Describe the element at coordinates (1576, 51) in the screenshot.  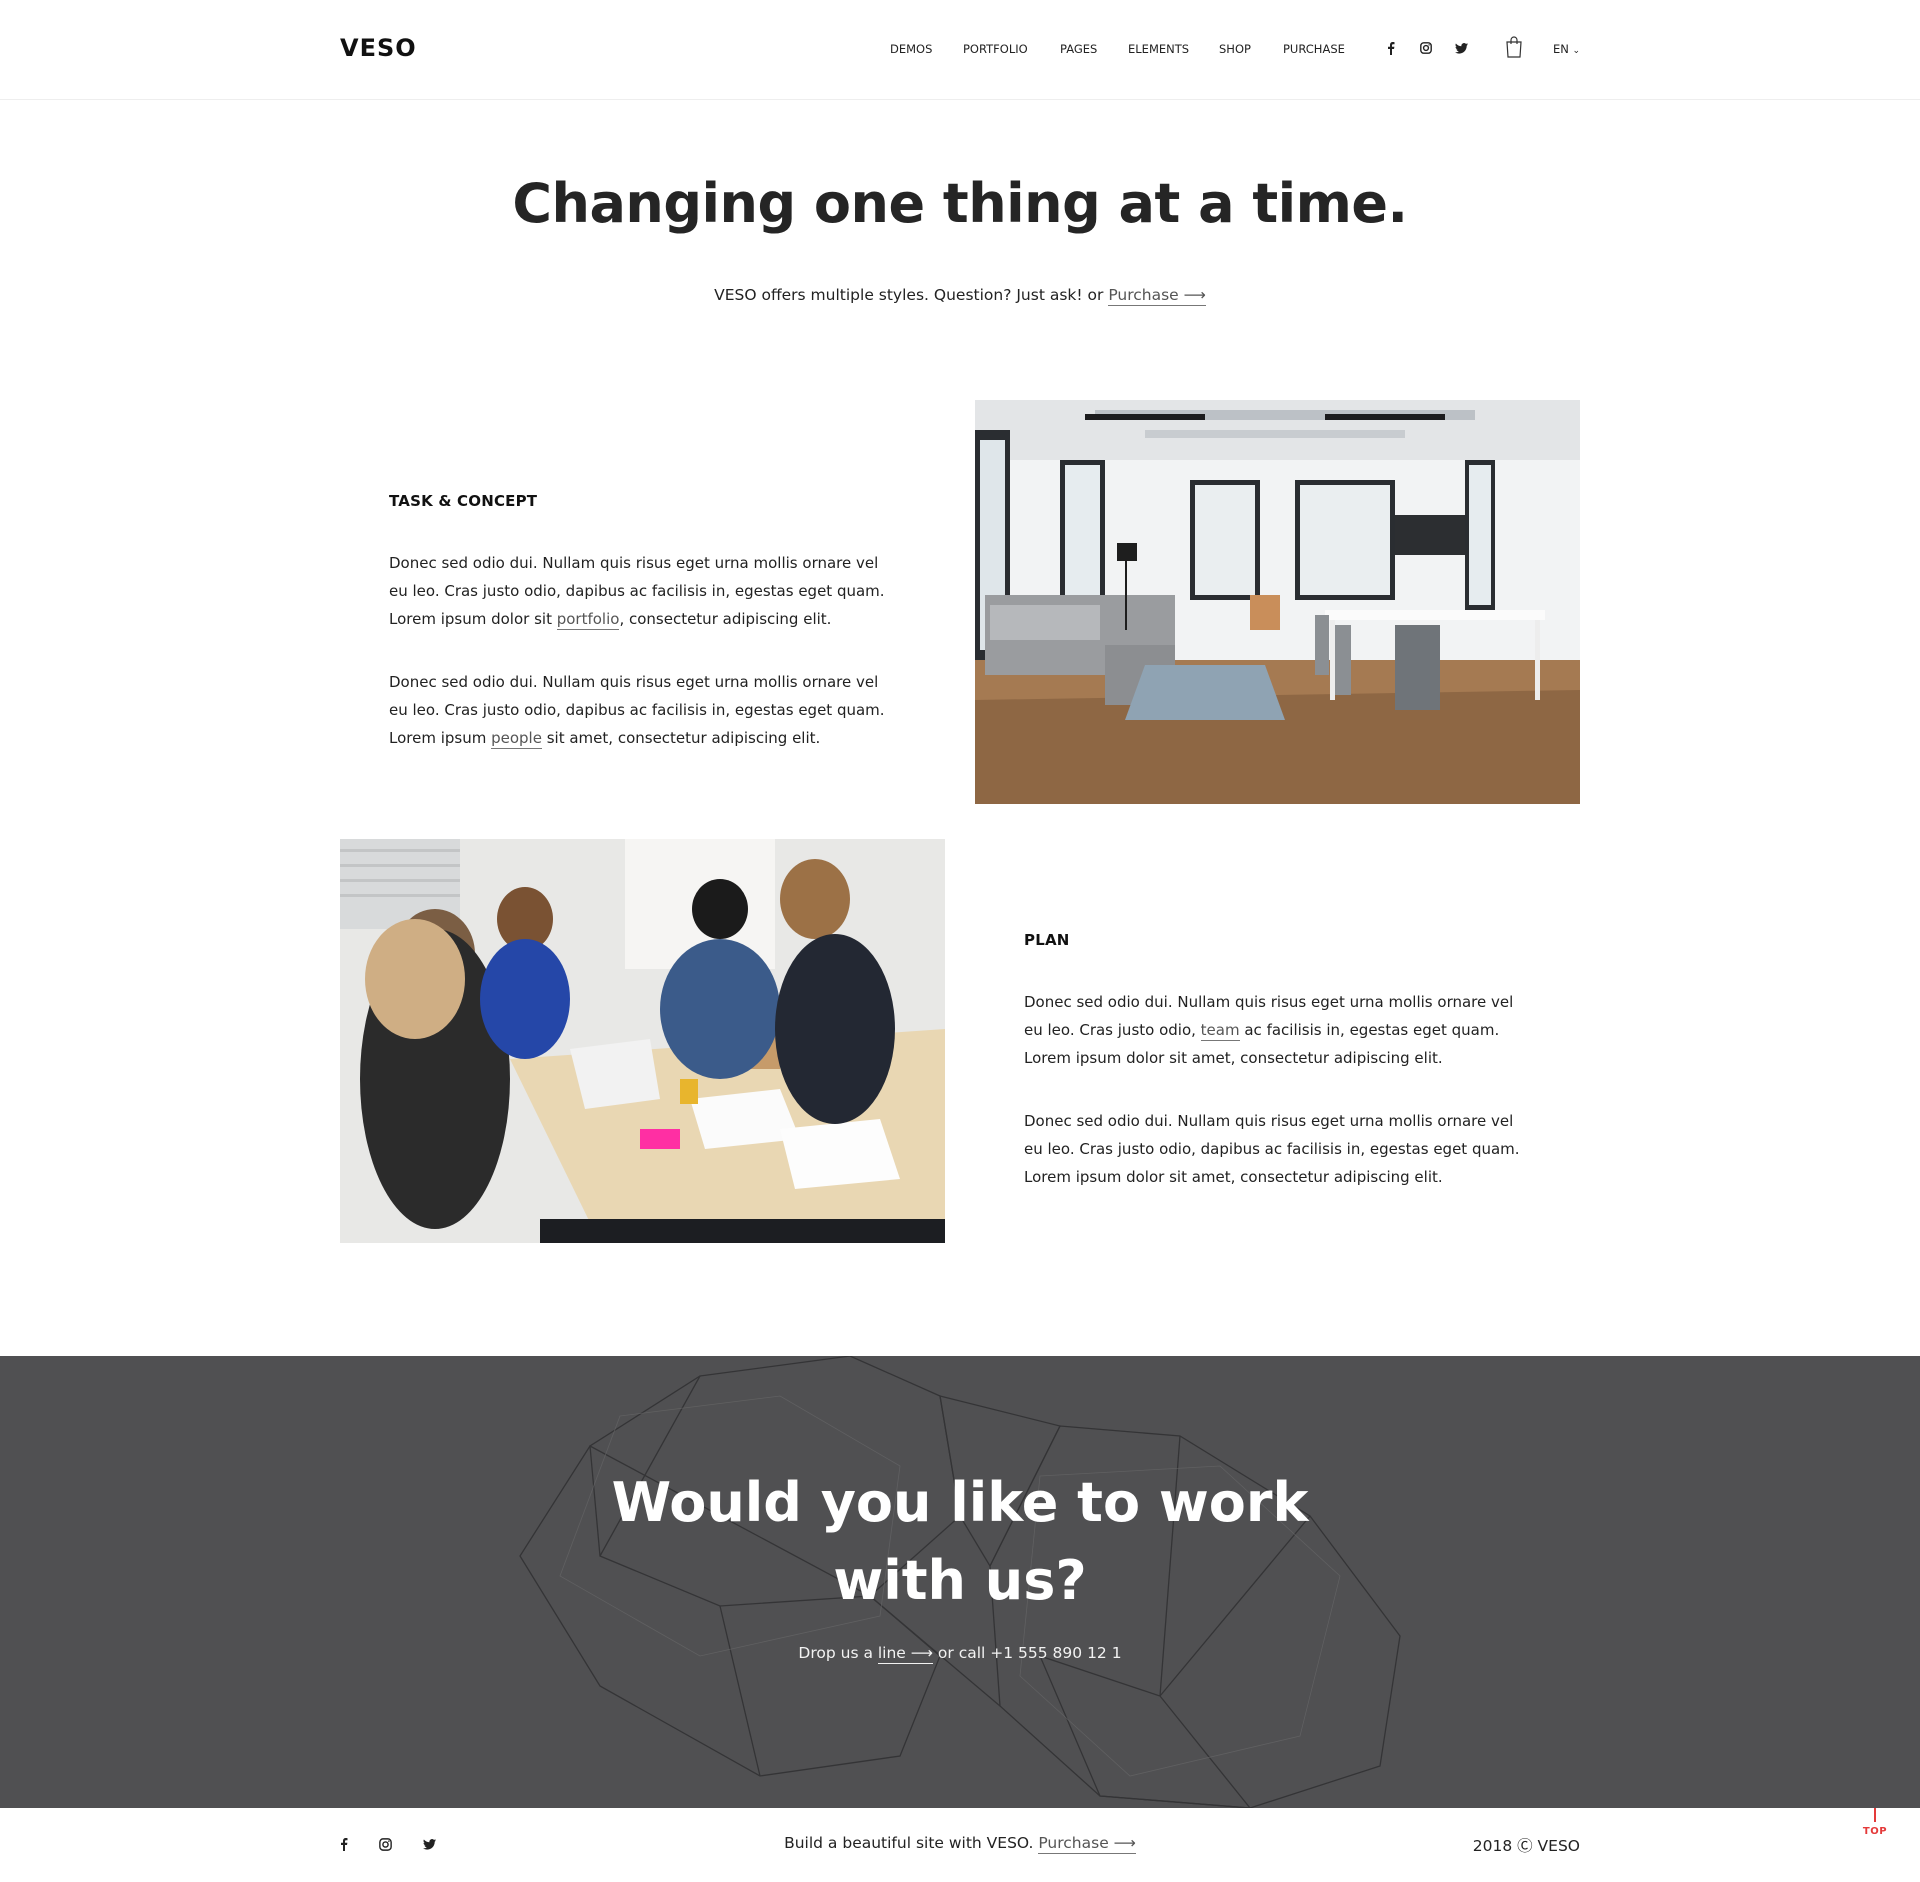
I see `chevron-down-icon: ⌄` at that location.